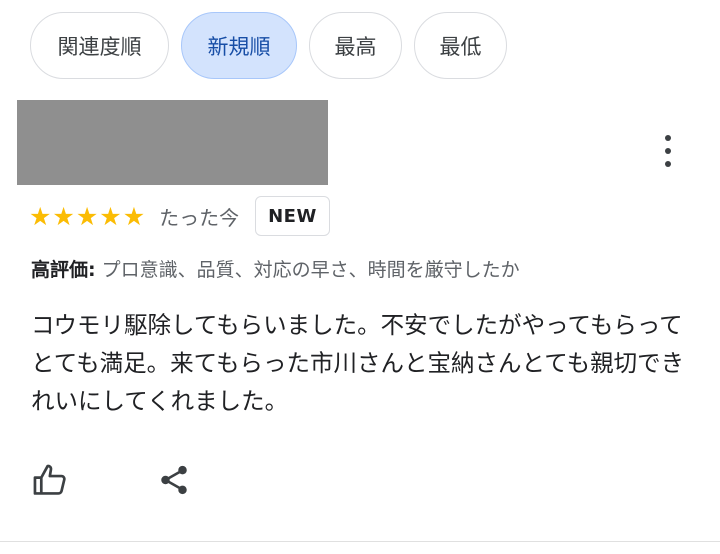 Image resolution: width=720 pixels, height=554 pixels. Describe the element at coordinates (99, 45) in the screenshot. I see `sort-chip-relevance: 関連度順` at that location.